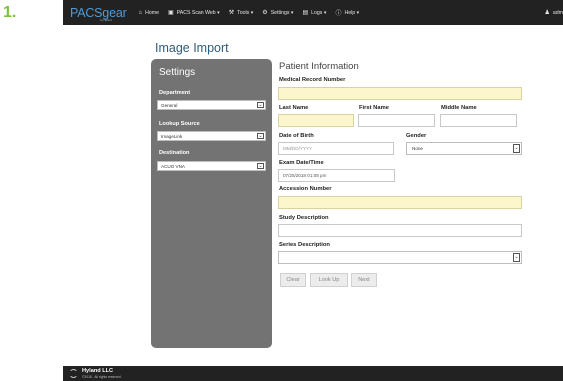 Image resolution: width=563 pixels, height=381 pixels. Describe the element at coordinates (400, 93) in the screenshot. I see `mrn-input` at that location.